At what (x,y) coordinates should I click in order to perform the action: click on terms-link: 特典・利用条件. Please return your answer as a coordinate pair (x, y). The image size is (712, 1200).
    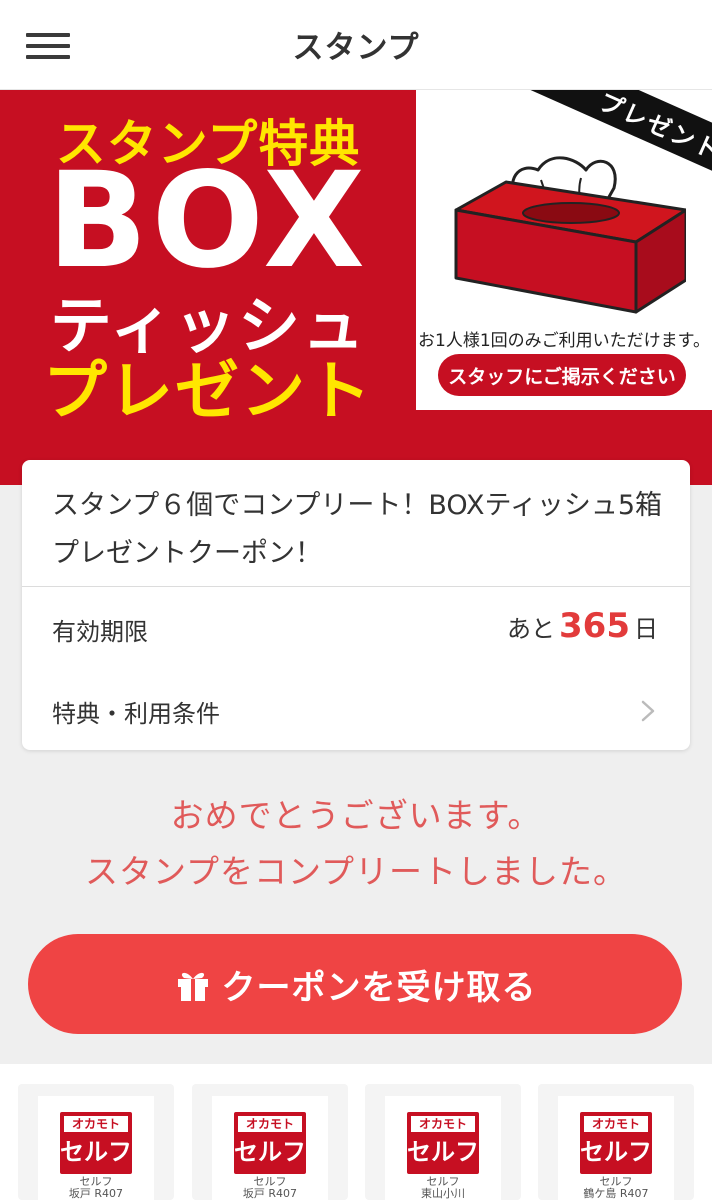
    Looking at the image, I should click on (356, 710).